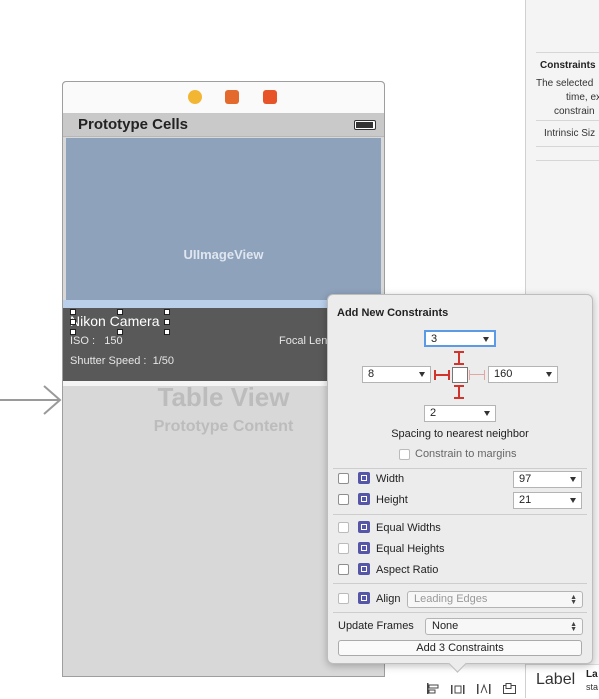 The height and width of the screenshot is (699, 599). Describe the element at coordinates (460, 375) in the screenshot. I see `selected-view-square` at that location.